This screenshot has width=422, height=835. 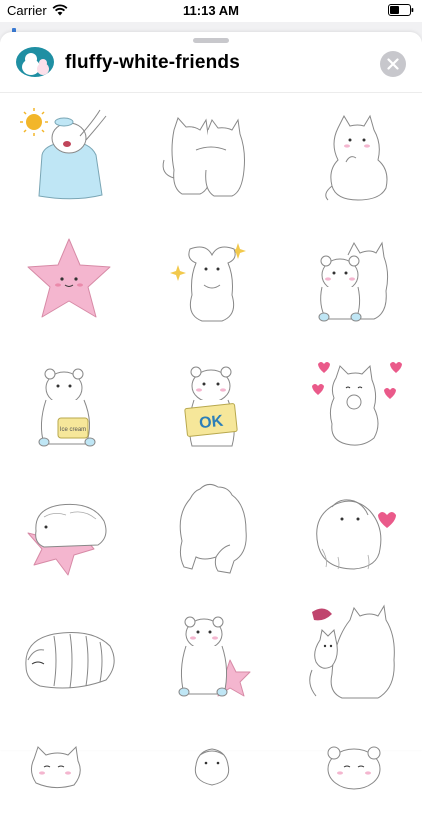 I want to click on ice-cream-label: Ice cream, so click(x=73, y=430).